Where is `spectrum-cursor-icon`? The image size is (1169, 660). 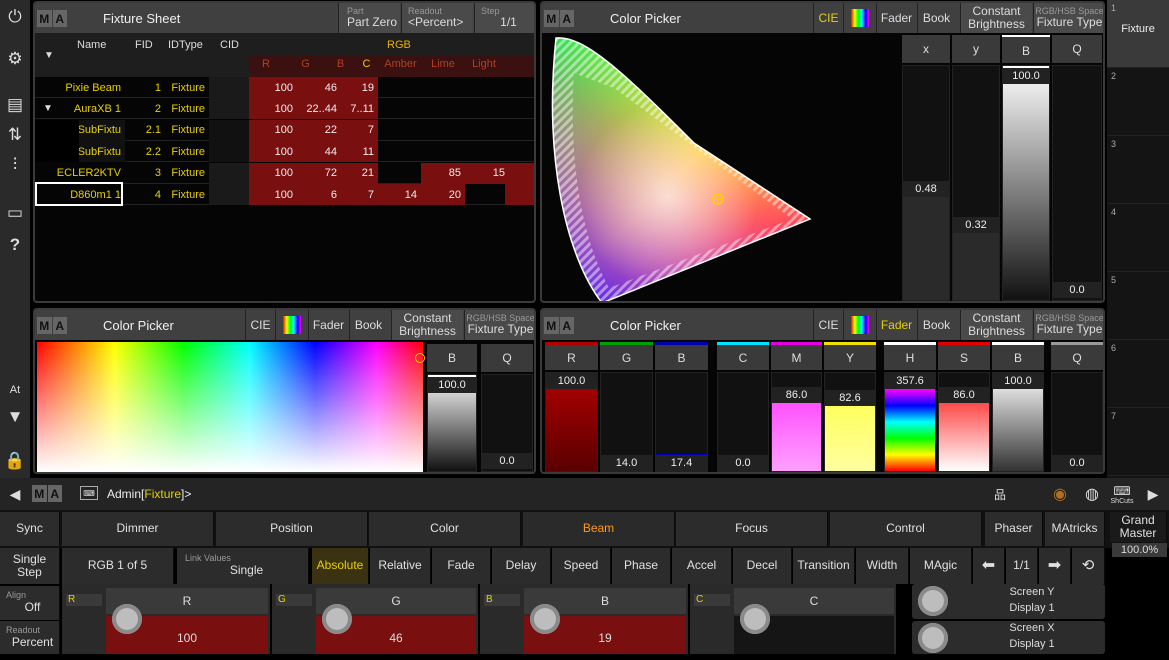 spectrum-cursor-icon is located at coordinates (420, 358).